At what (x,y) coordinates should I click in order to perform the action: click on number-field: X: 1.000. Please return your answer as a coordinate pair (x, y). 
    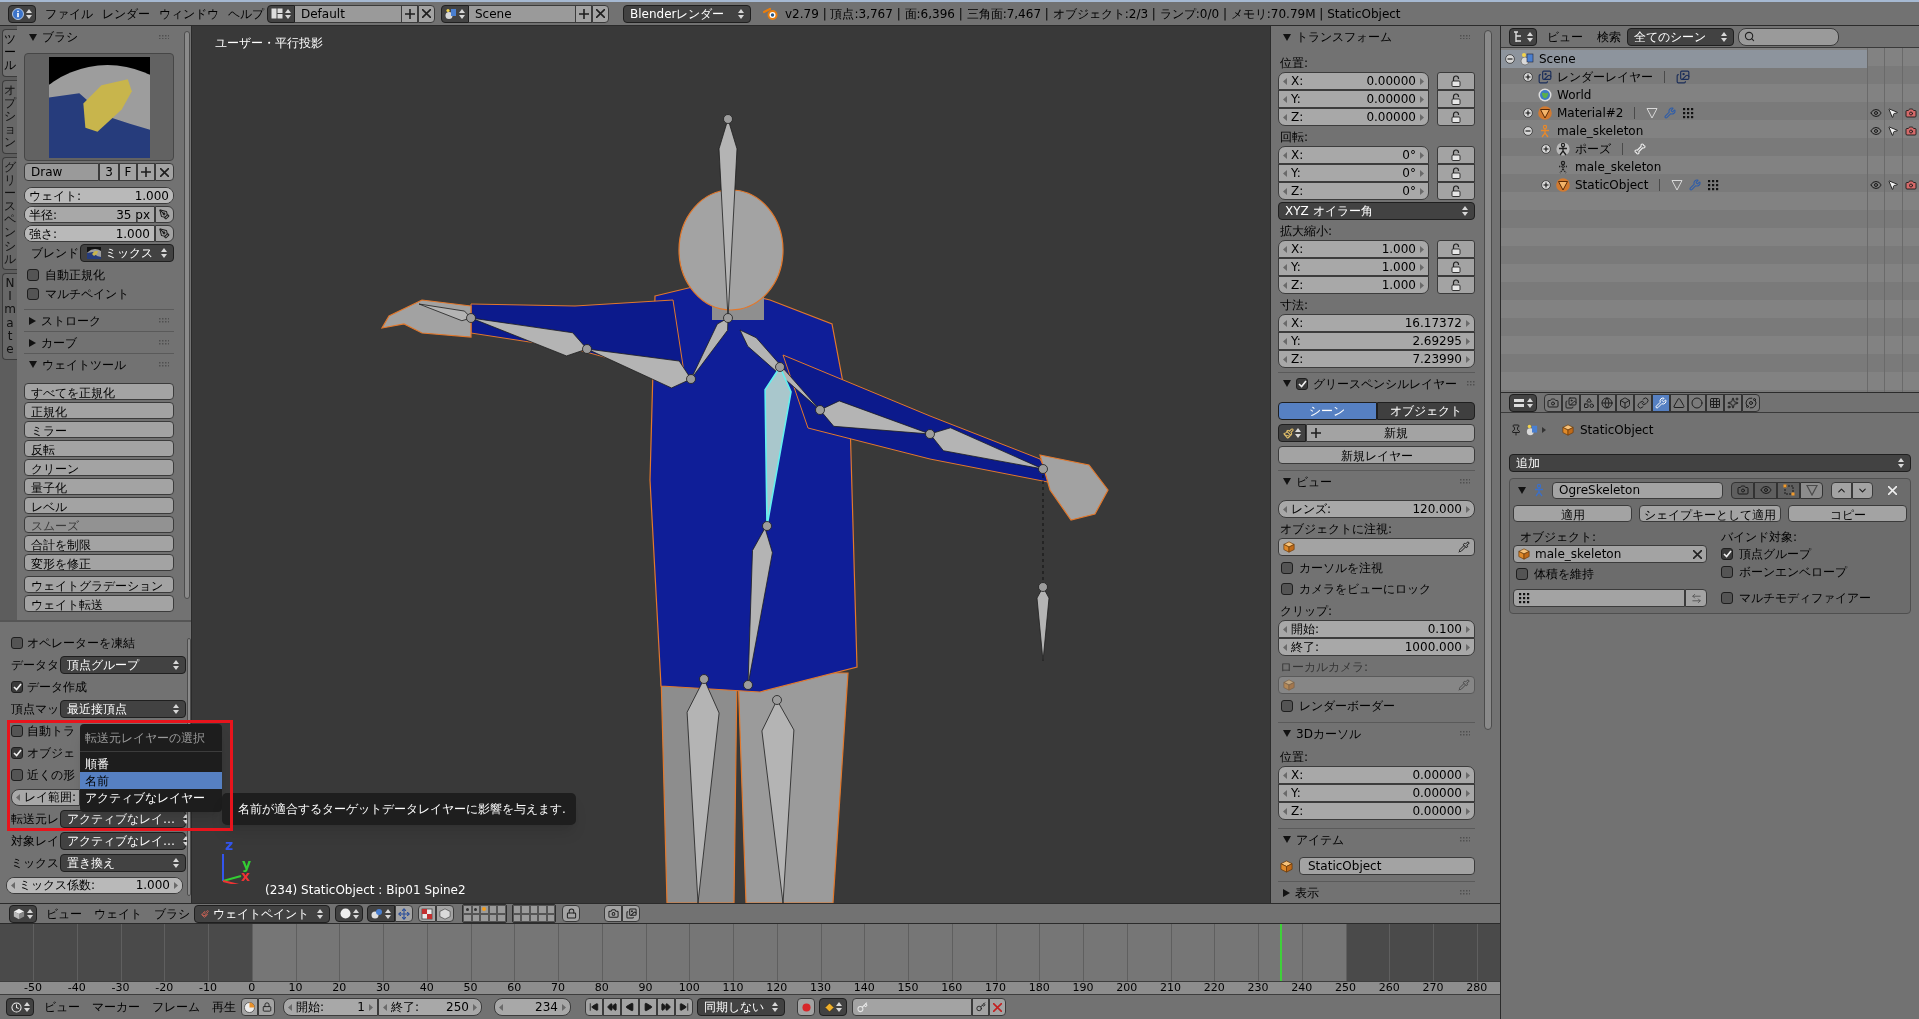
    Looking at the image, I should click on (1353, 249).